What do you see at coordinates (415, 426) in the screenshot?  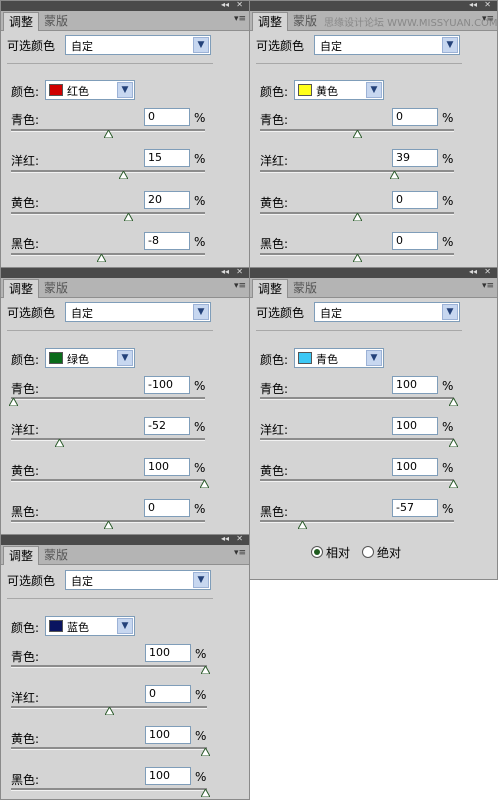 I see `magenta-input: 100` at bounding box center [415, 426].